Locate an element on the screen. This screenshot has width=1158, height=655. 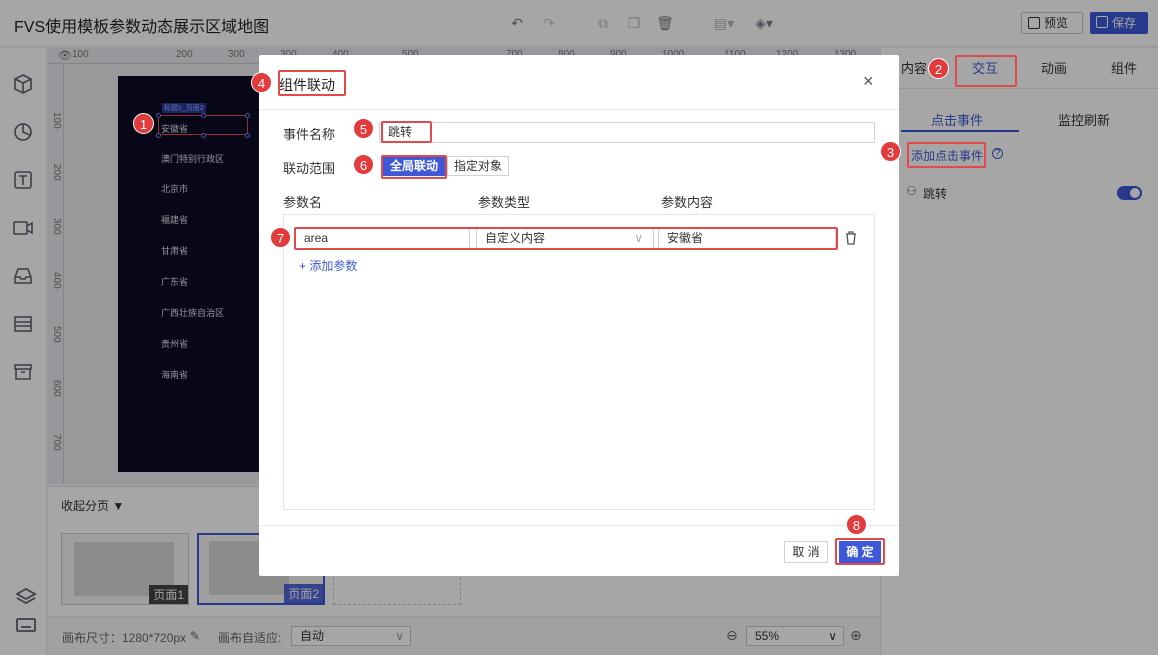
add-param-link: + 添加参数 is located at coordinates (328, 265).